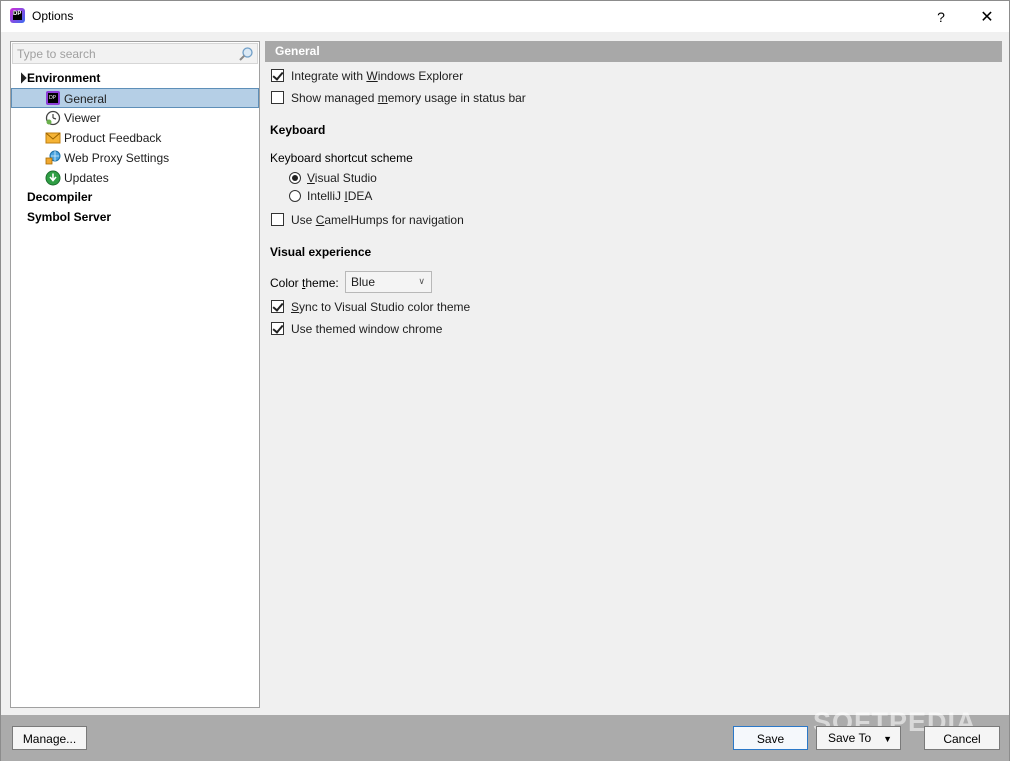  Describe the element at coordinates (59, 197) in the screenshot. I see `tree-item-decompiler: Decompiler` at that location.